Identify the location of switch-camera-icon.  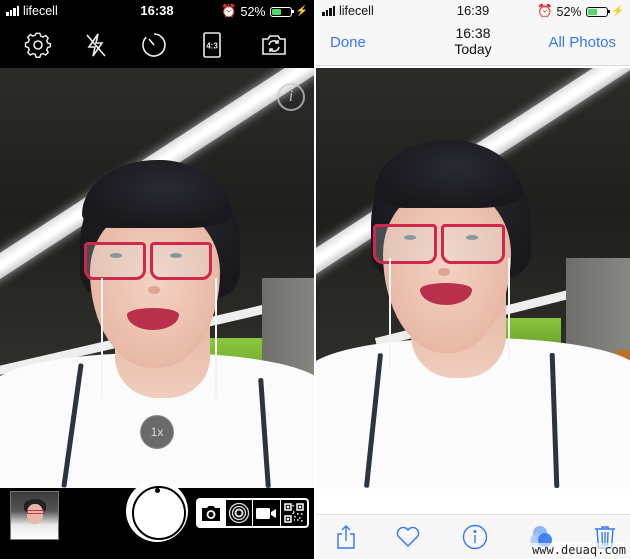
(274, 45).